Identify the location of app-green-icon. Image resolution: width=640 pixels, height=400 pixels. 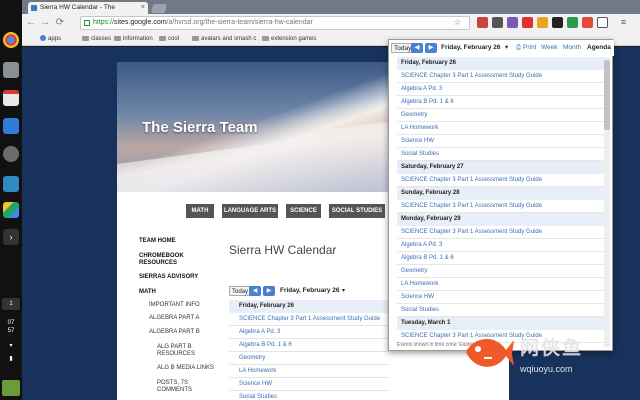
(11, 184).